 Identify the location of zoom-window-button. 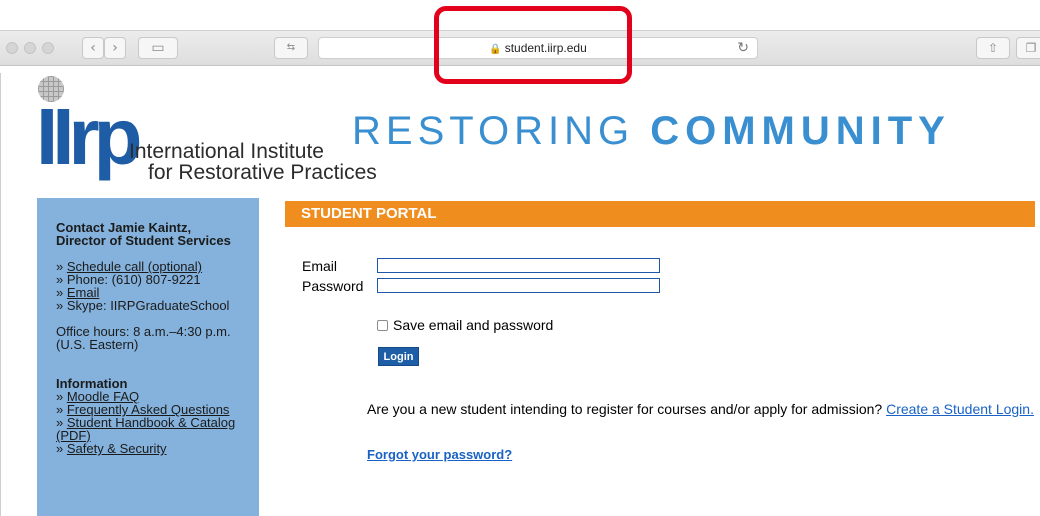
(48, 48).